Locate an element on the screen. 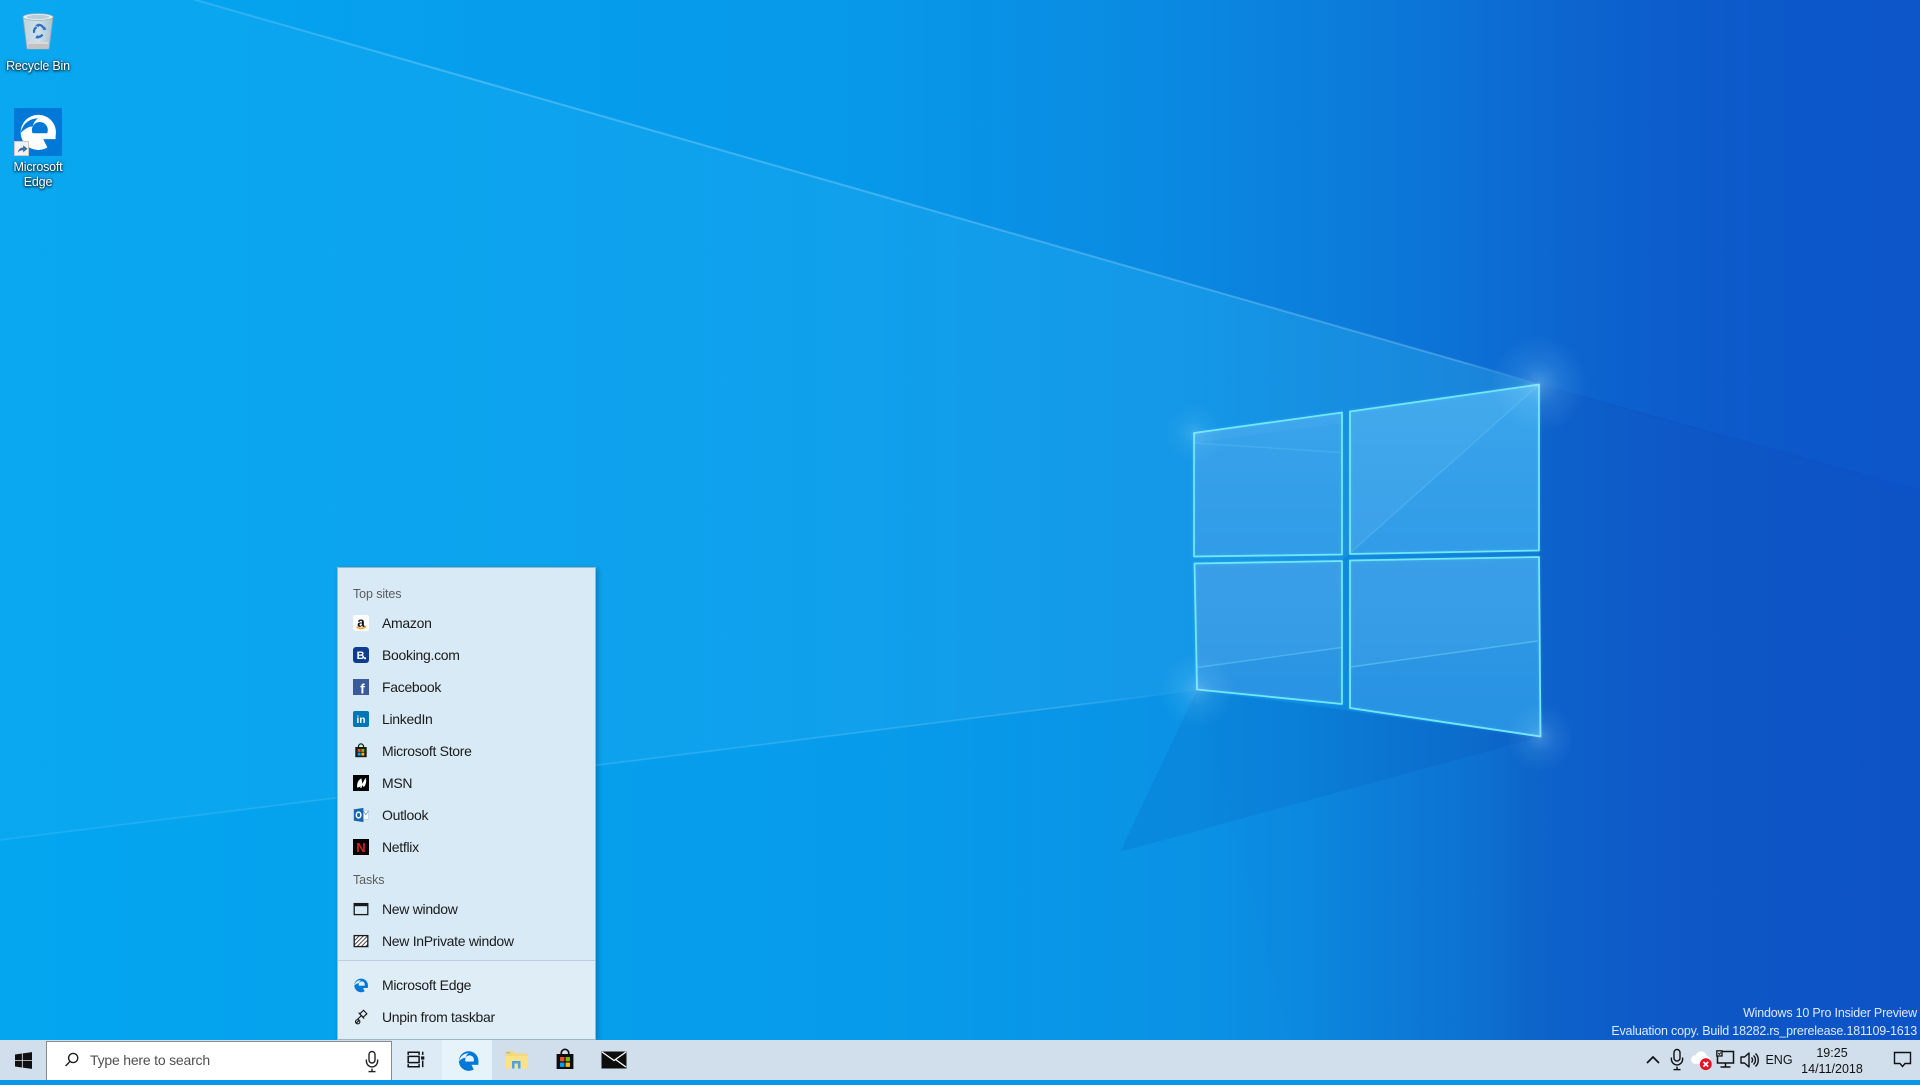 The height and width of the screenshot is (1085, 1920). svg-text: in is located at coordinates (361, 719).